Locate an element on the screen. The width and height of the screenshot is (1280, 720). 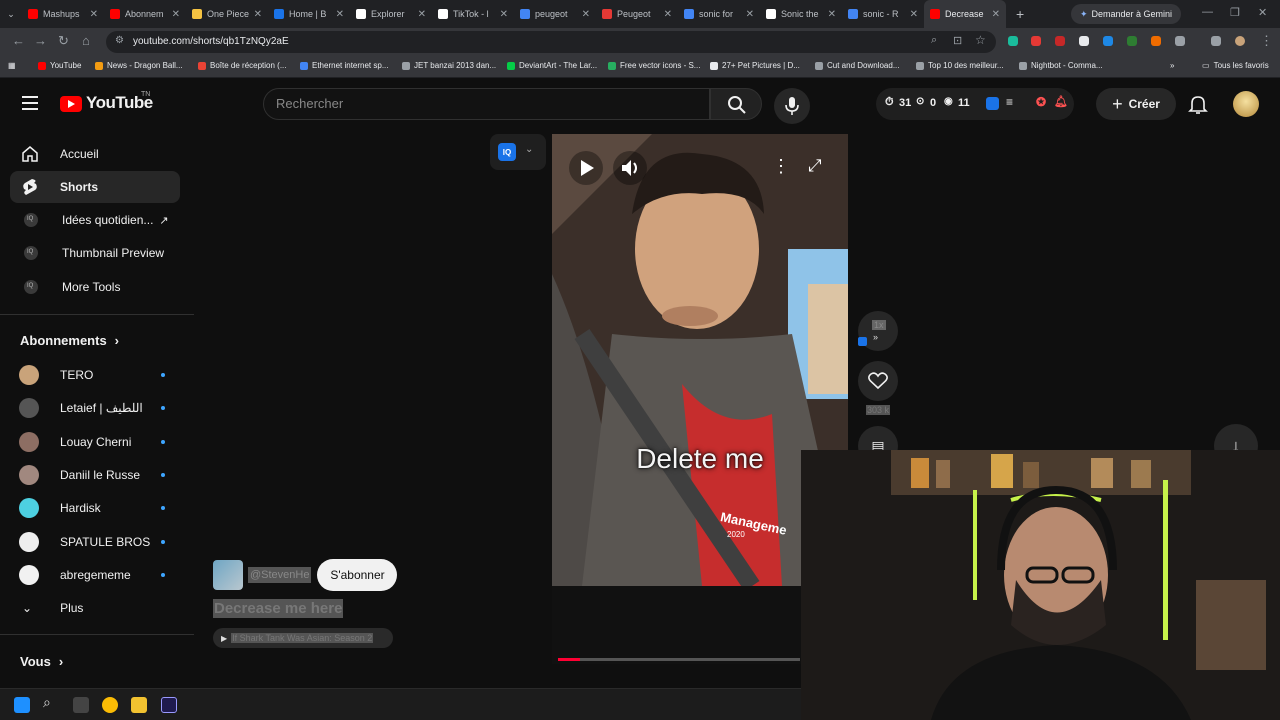
chrome-menu-icon: ⋮ is located at coordinates (1266, 41).